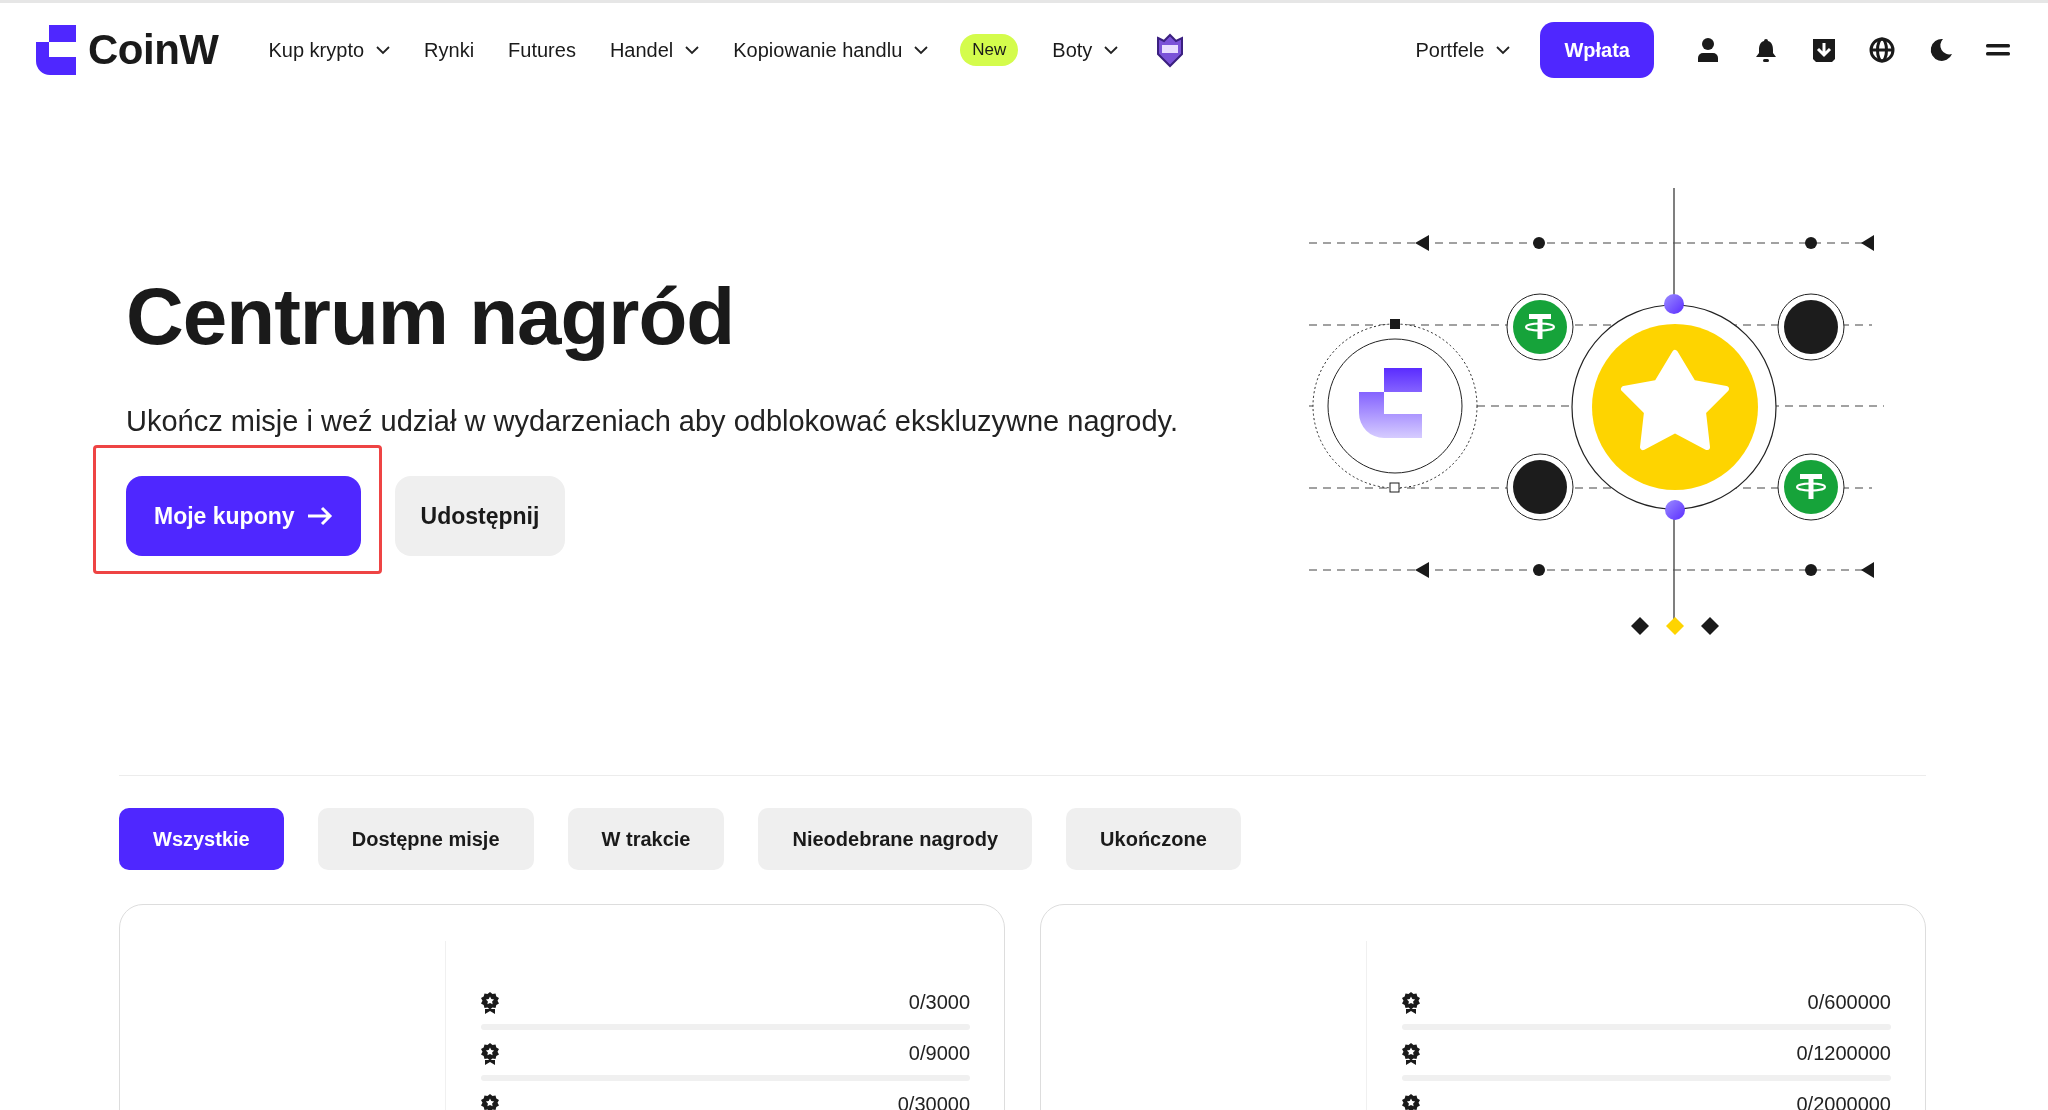  Describe the element at coordinates (480, 516) in the screenshot. I see `share-button: Udostępnij` at that location.